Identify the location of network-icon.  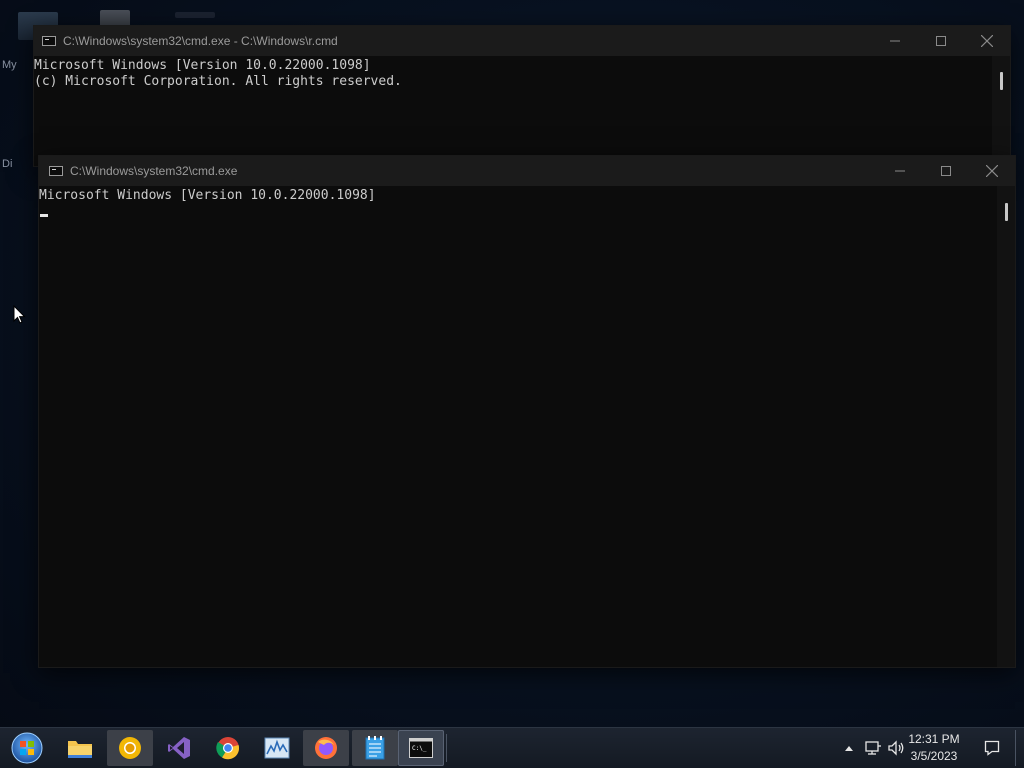
(873, 748).